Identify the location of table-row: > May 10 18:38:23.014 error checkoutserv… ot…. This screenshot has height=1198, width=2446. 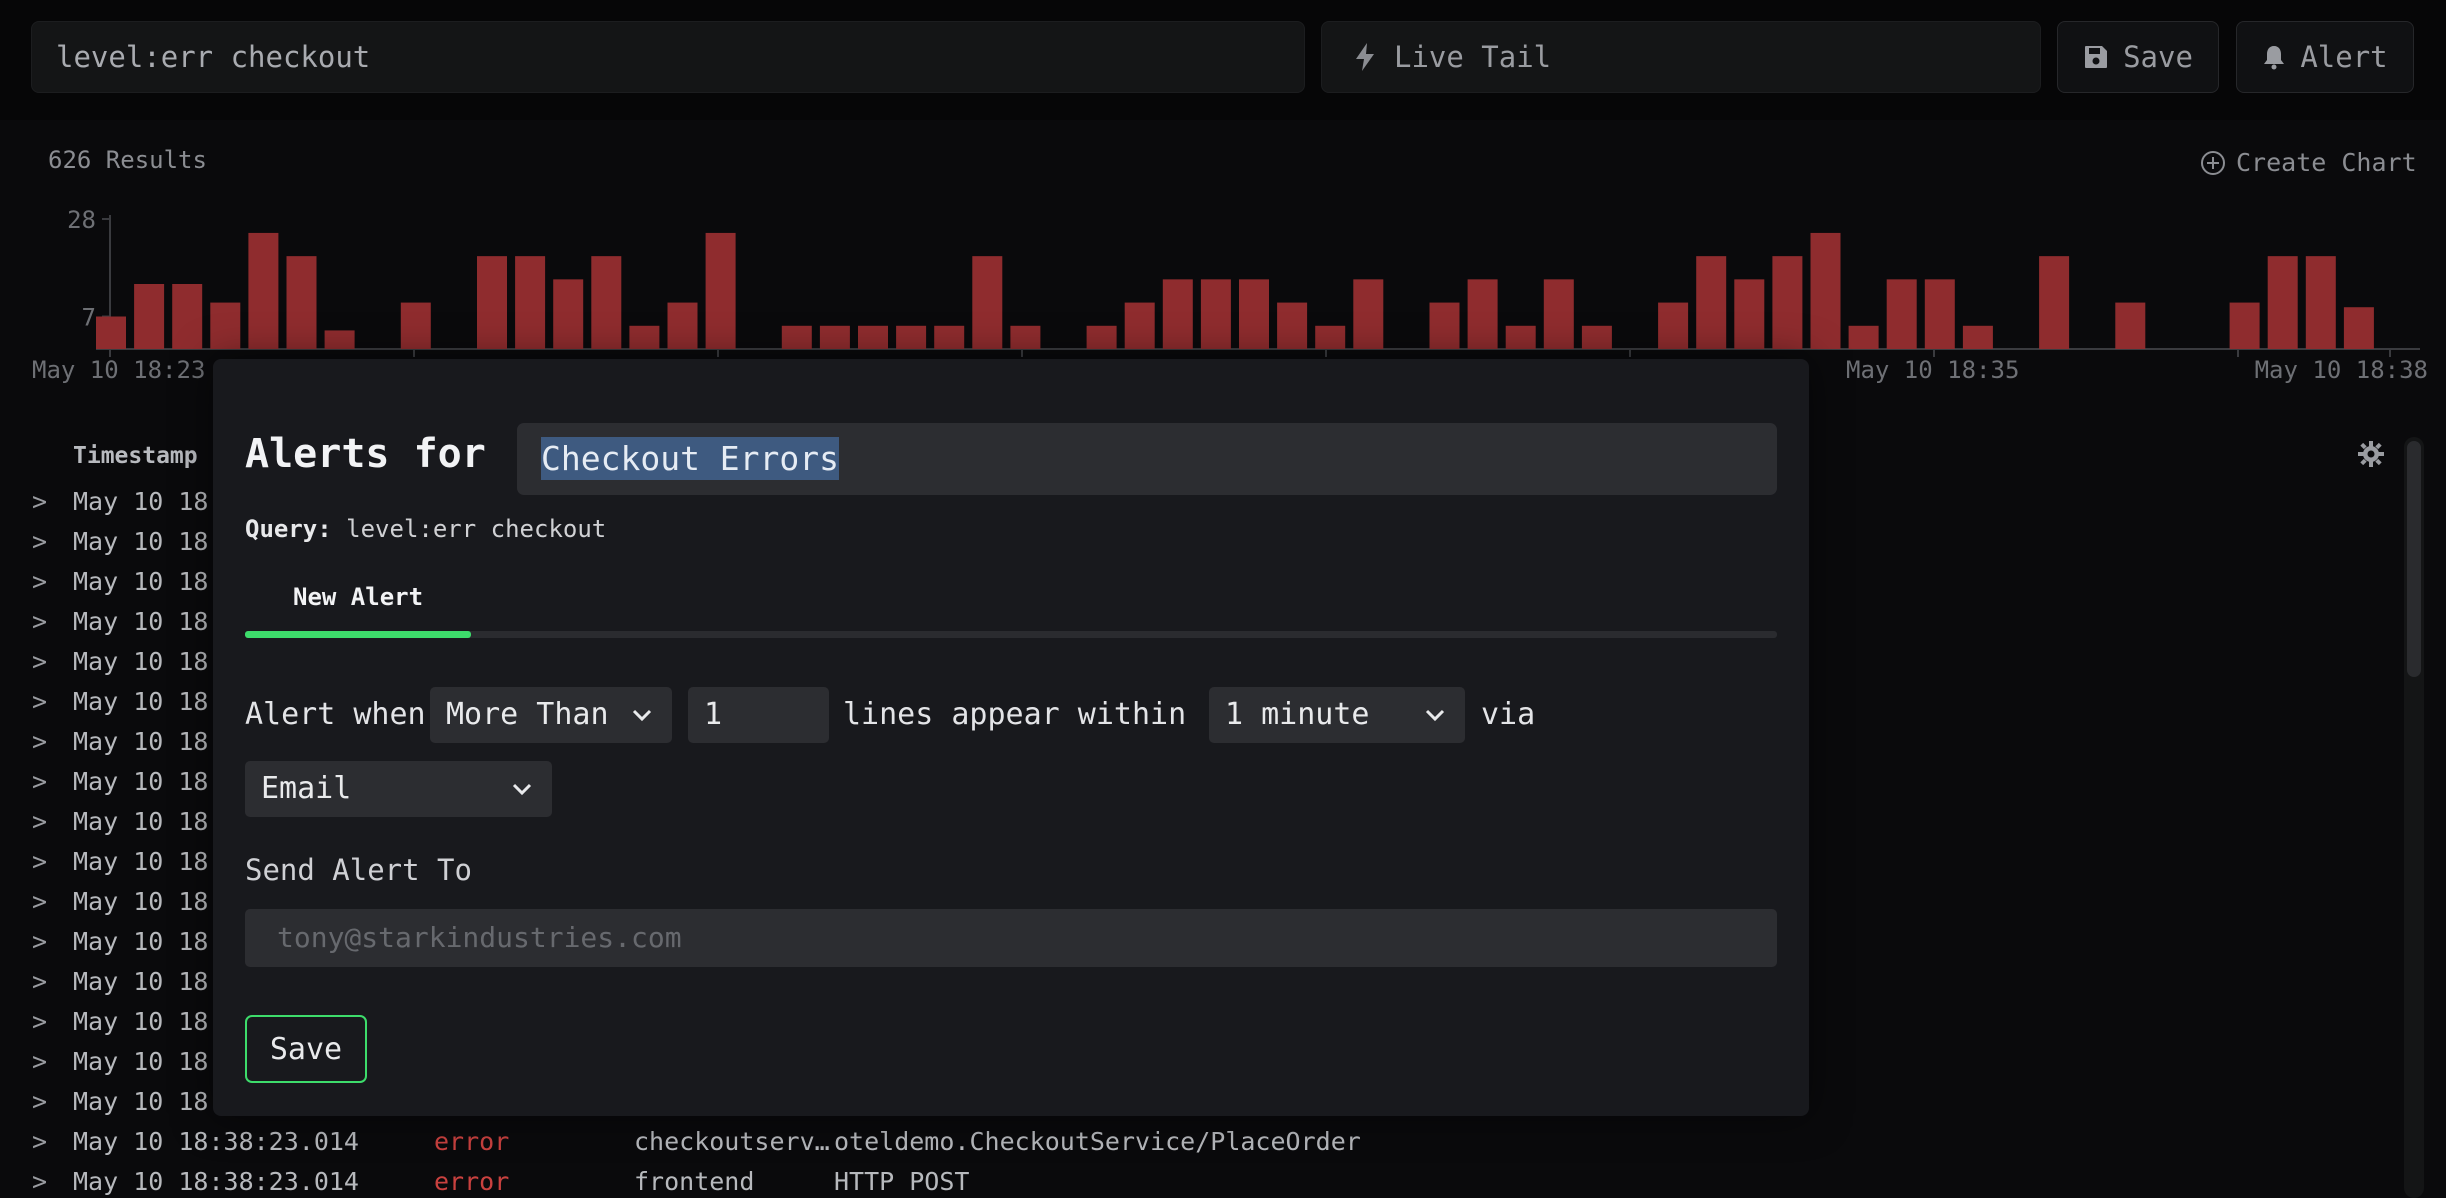
(1200, 1142).